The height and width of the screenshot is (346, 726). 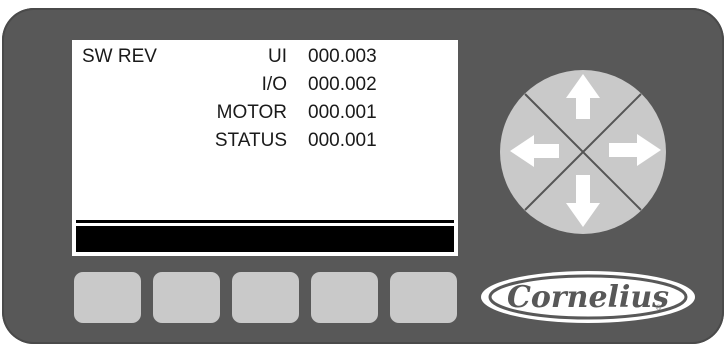 I want to click on navigation-dpad, so click(x=583, y=152).